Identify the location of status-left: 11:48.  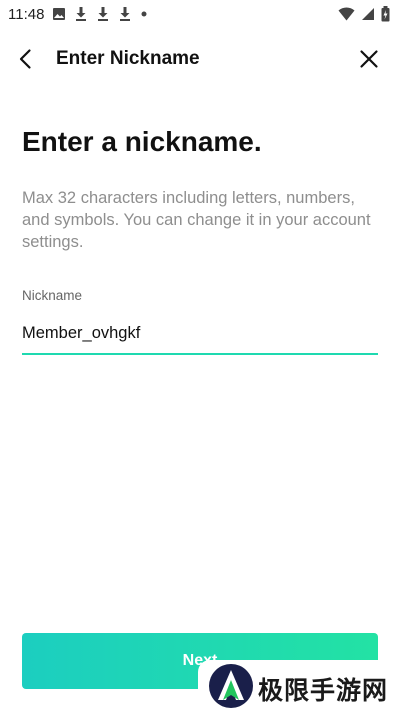
(78, 14).